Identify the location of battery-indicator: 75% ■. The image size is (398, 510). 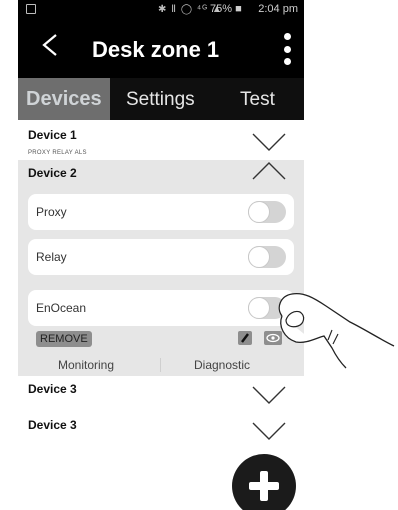
(226, 9).